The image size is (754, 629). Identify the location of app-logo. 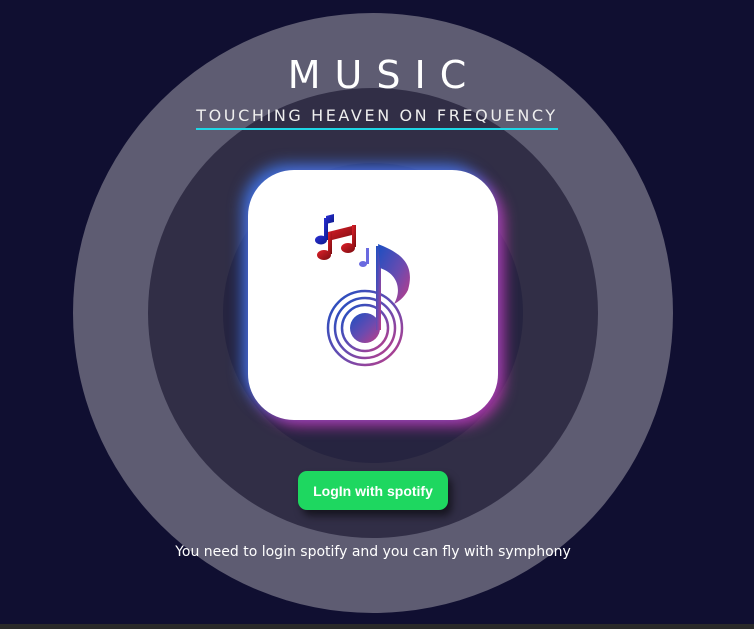
(373, 295).